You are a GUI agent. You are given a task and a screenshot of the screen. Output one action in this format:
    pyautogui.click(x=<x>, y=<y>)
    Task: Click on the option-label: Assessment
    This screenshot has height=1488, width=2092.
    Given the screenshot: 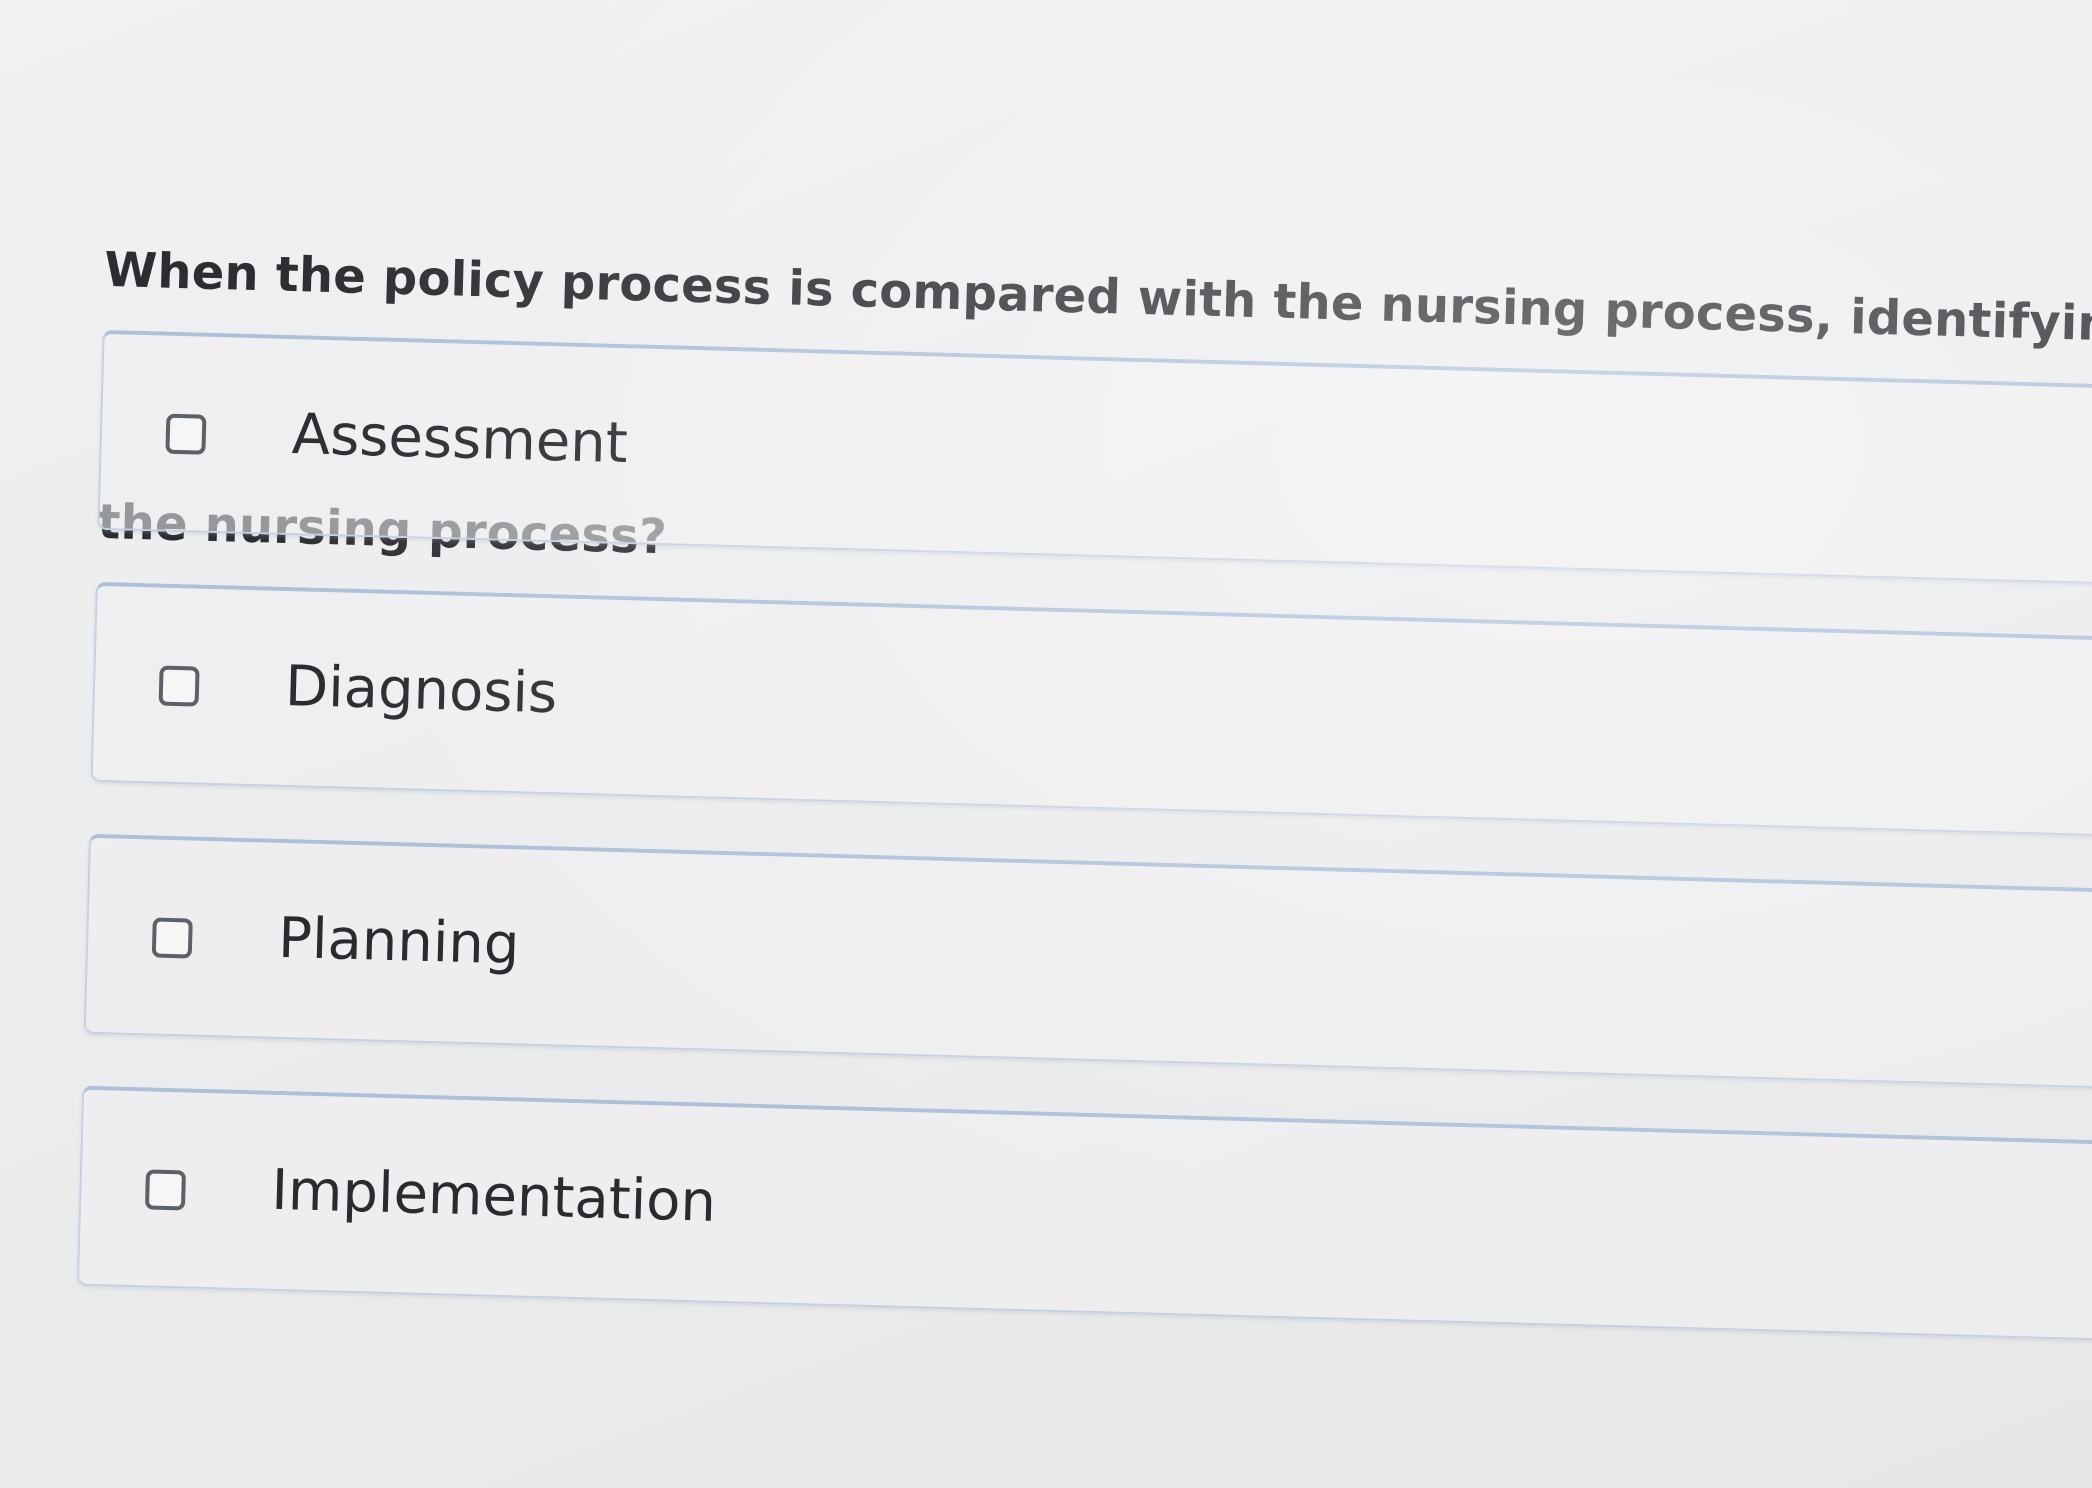 What is the action you would take?
    pyautogui.click(x=460, y=439)
    